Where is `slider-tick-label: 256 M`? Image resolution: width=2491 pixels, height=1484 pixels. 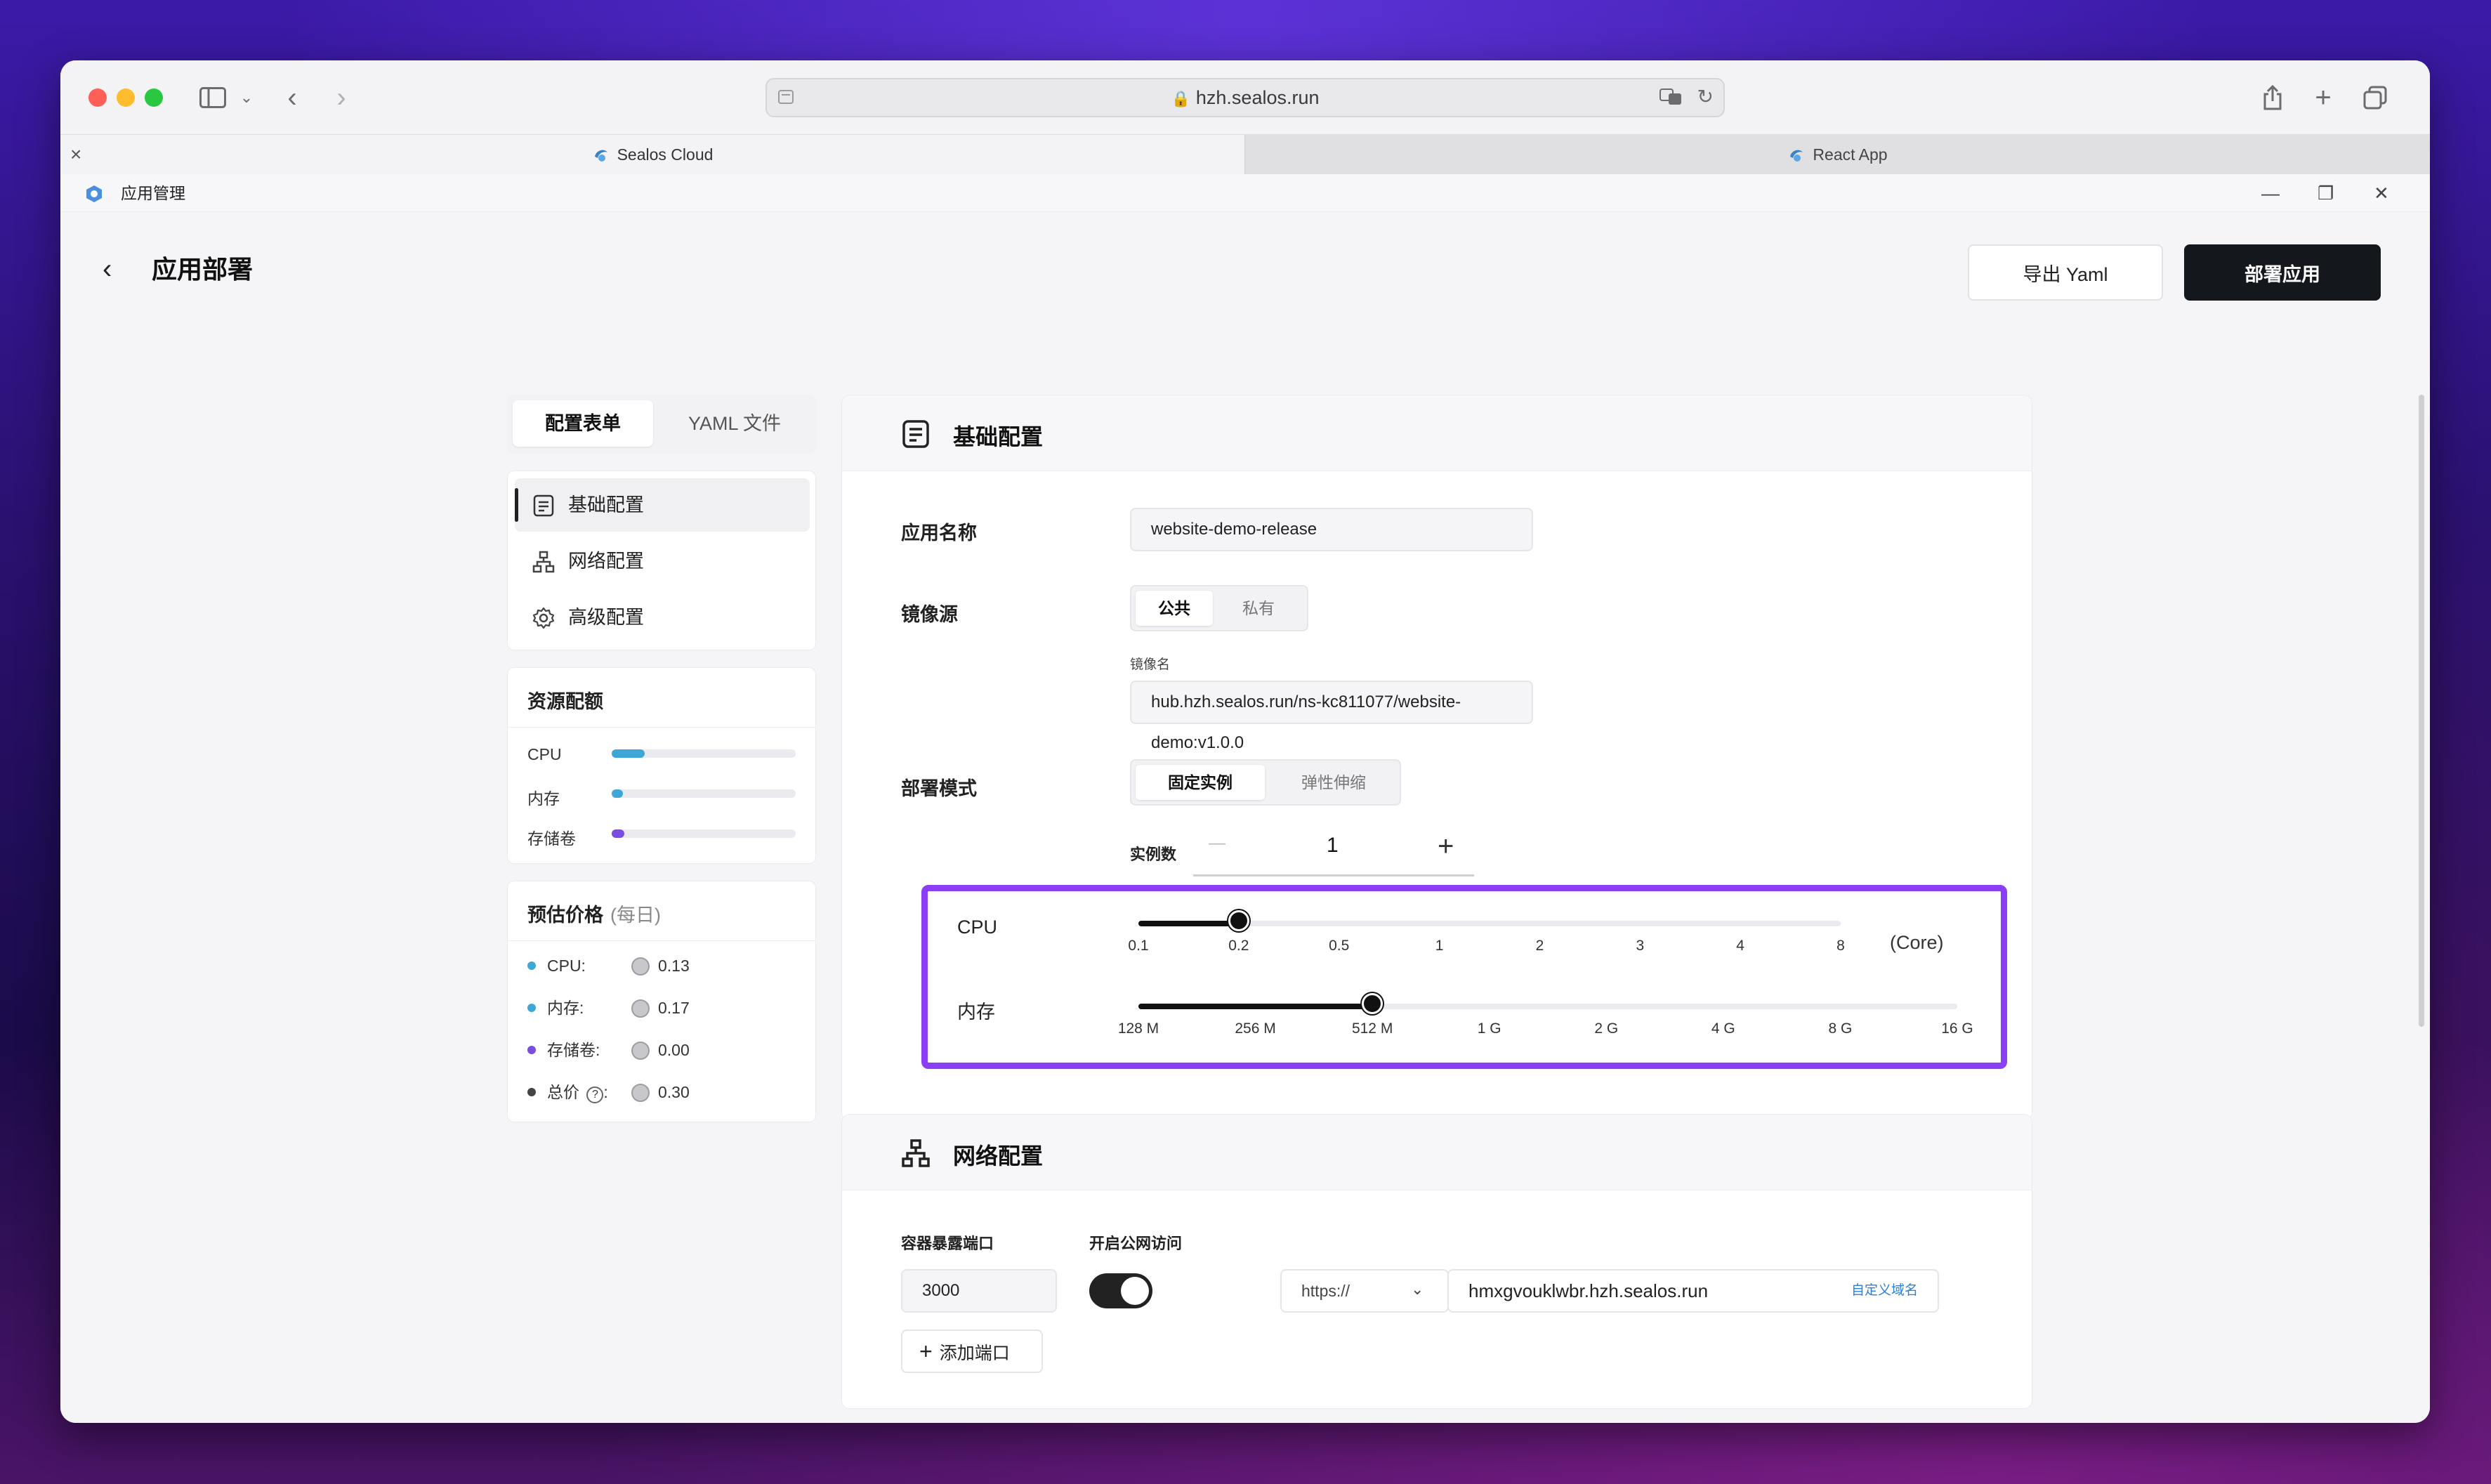
slider-tick-label: 256 M is located at coordinates (1255, 1029).